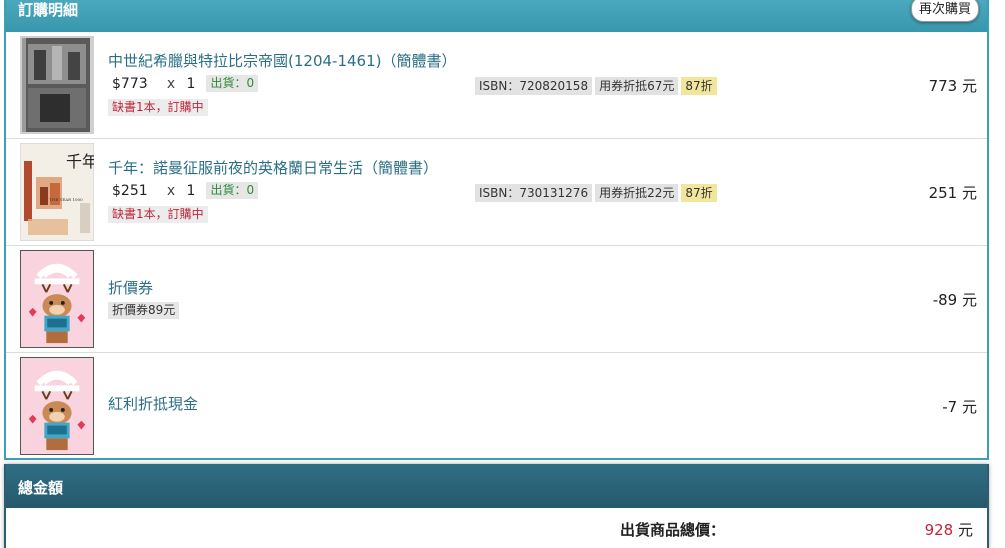 The image size is (1005, 548). I want to click on item-name-link: 千年：諾曼征服前夜的英格蘭日常生活（簡體書）, so click(273, 167).